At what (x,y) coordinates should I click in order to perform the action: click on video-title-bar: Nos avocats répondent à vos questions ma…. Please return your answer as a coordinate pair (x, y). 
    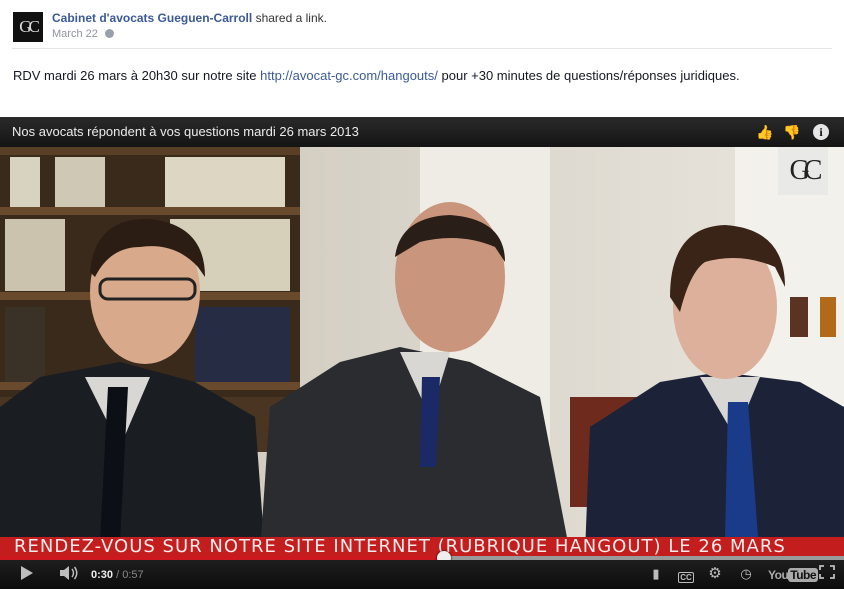
    Looking at the image, I should click on (422, 132).